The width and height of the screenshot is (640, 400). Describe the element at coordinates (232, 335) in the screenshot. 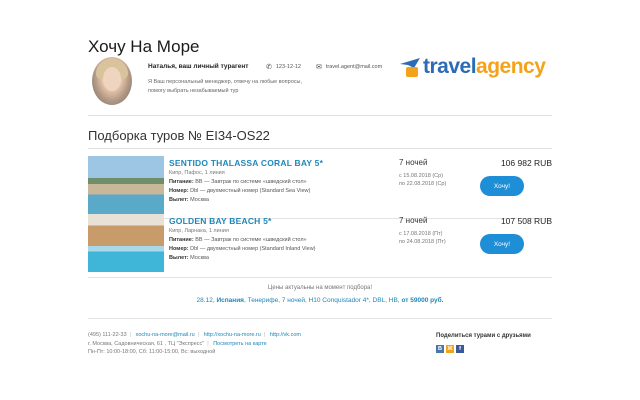

I see `footer-site-link: http://xochu-na-more.ru` at that location.